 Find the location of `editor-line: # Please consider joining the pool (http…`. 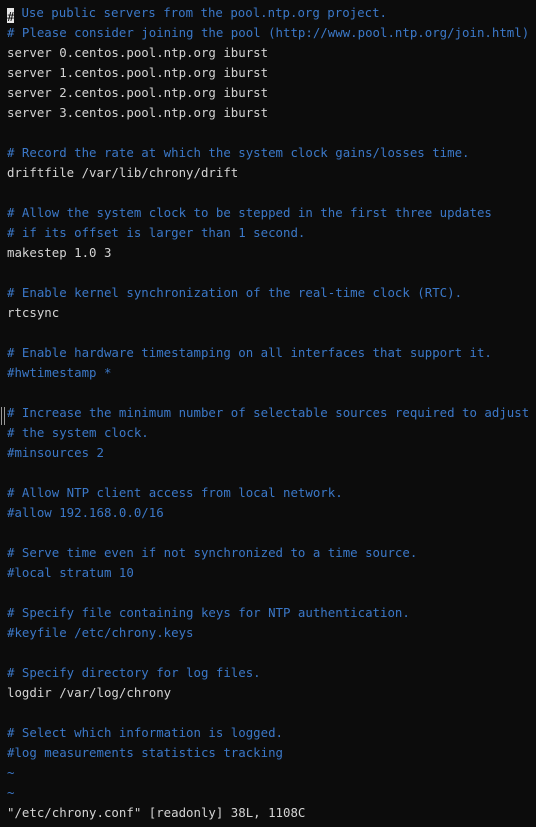

editor-line: # Please consider joining the pool (http… is located at coordinates (269, 32).